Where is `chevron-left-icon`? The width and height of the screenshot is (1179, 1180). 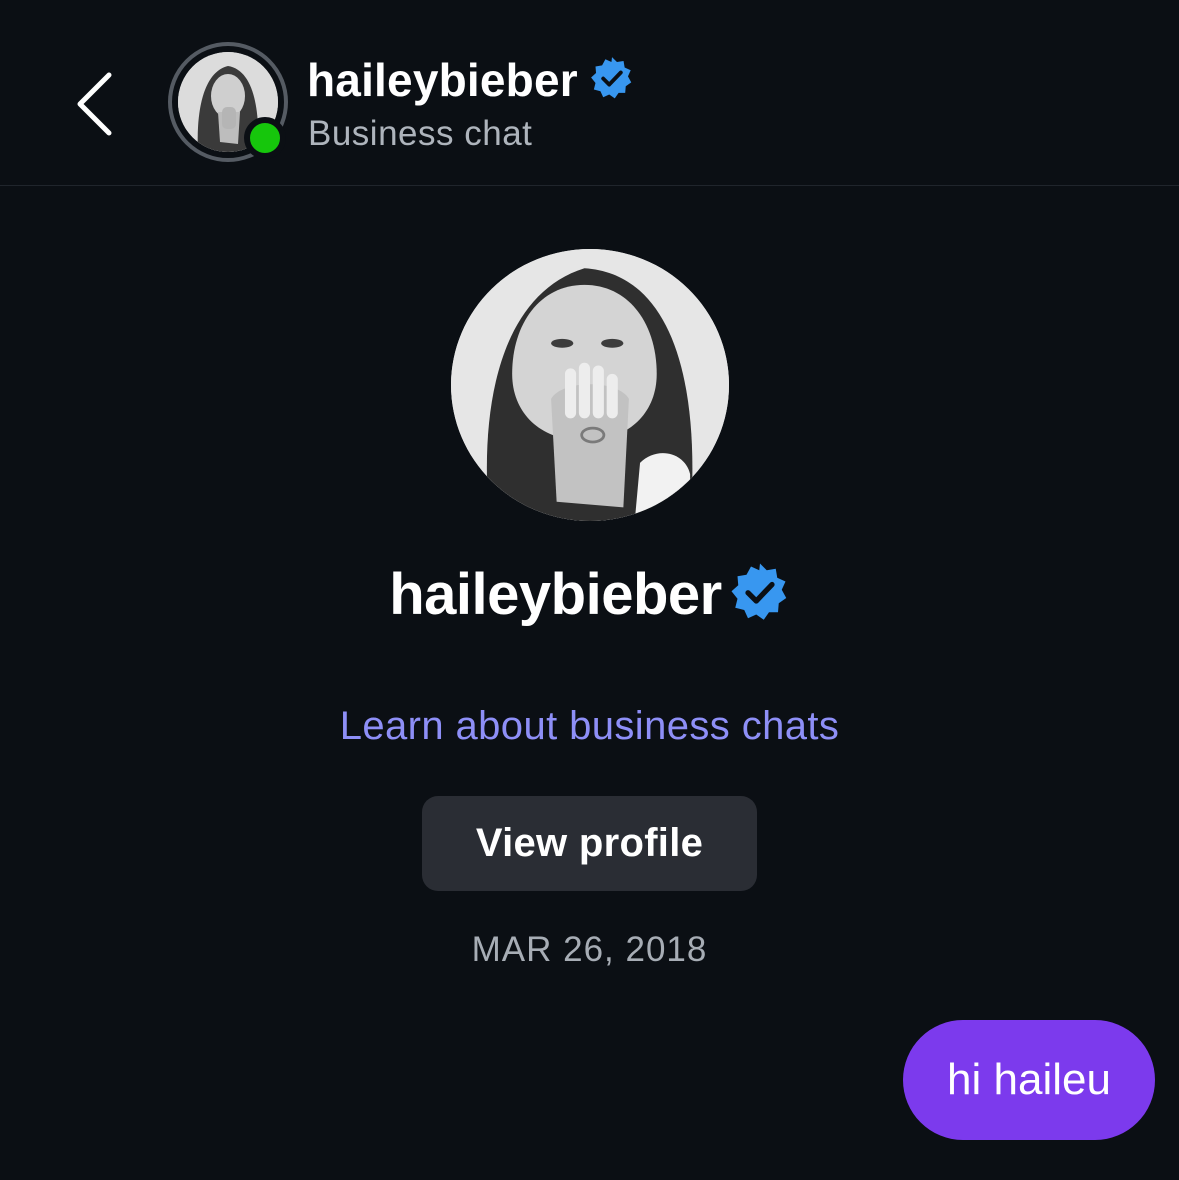
chevron-left-icon is located at coordinates (94, 104).